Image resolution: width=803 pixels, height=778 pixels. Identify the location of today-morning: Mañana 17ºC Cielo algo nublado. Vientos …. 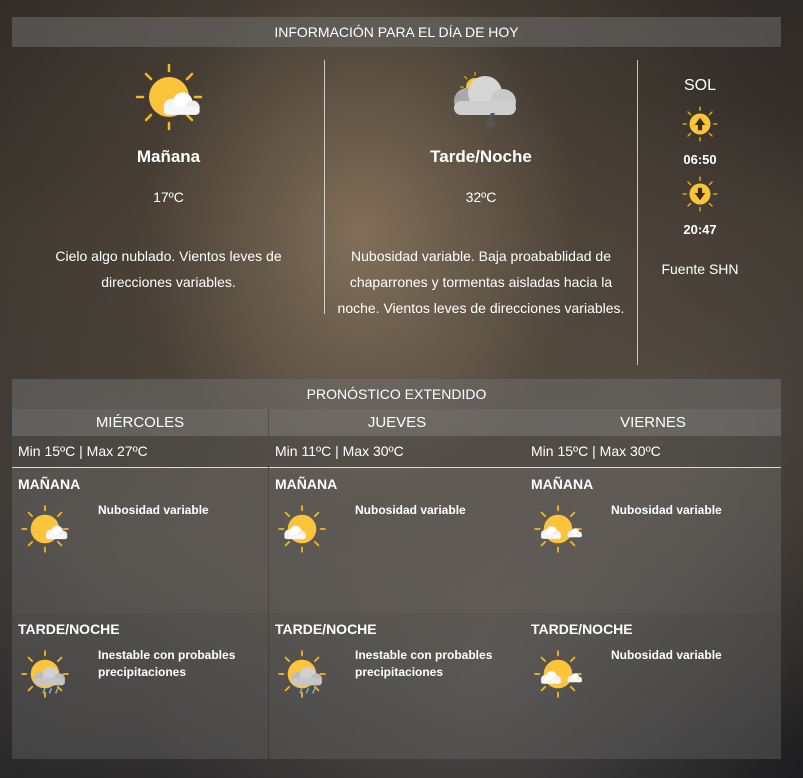
(168, 171).